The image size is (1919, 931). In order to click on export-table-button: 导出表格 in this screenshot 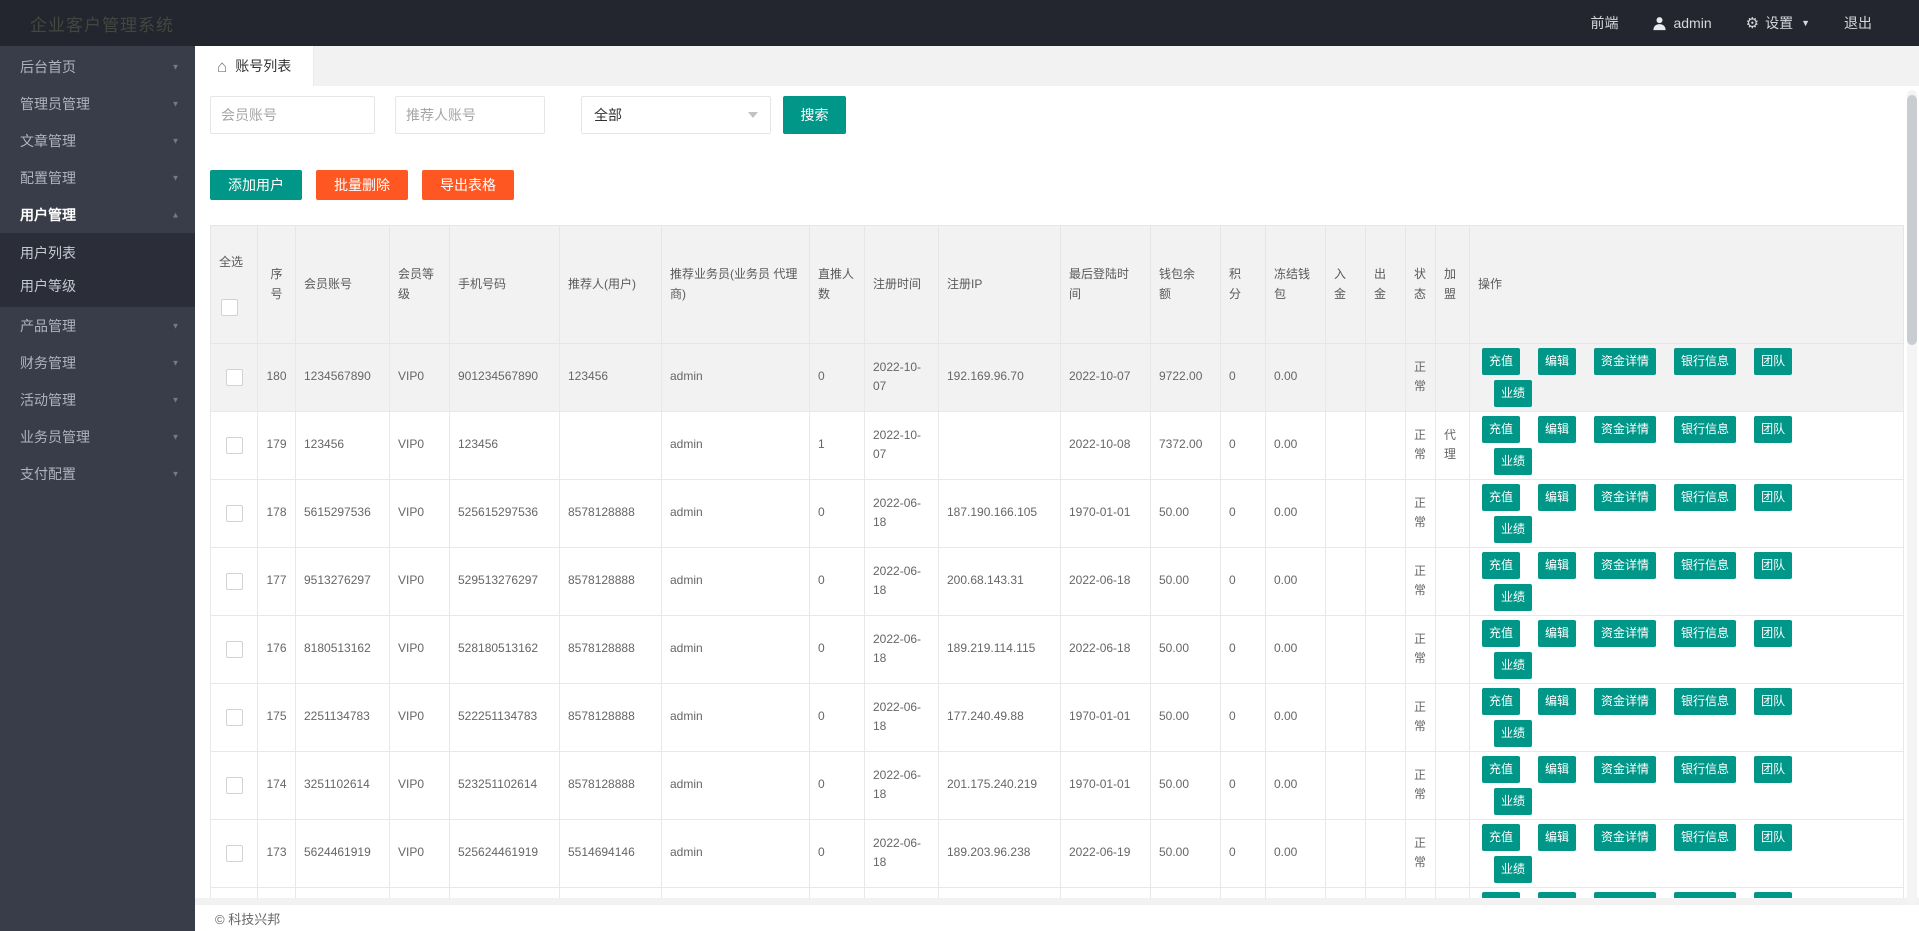, I will do `click(468, 185)`.